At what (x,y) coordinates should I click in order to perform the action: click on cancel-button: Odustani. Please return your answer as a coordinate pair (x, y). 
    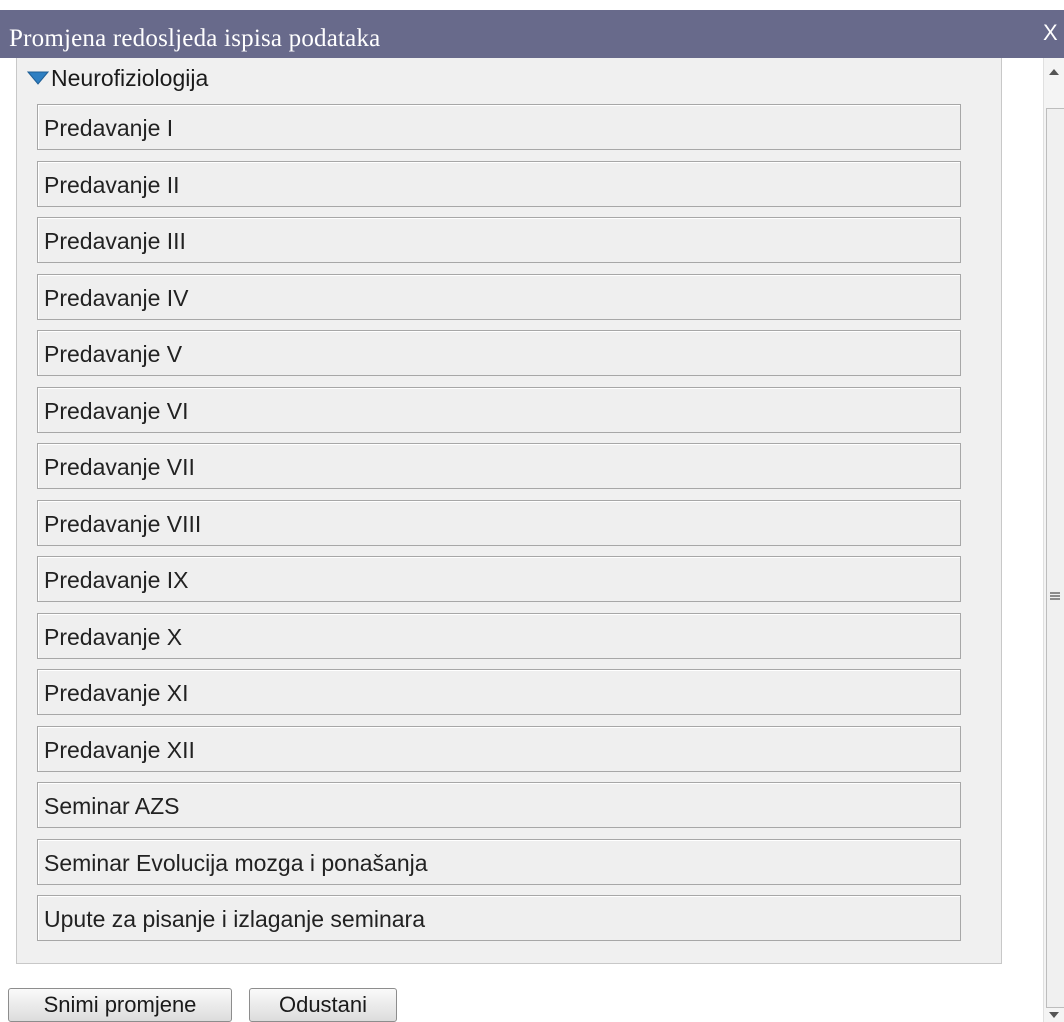
    Looking at the image, I should click on (323, 1005).